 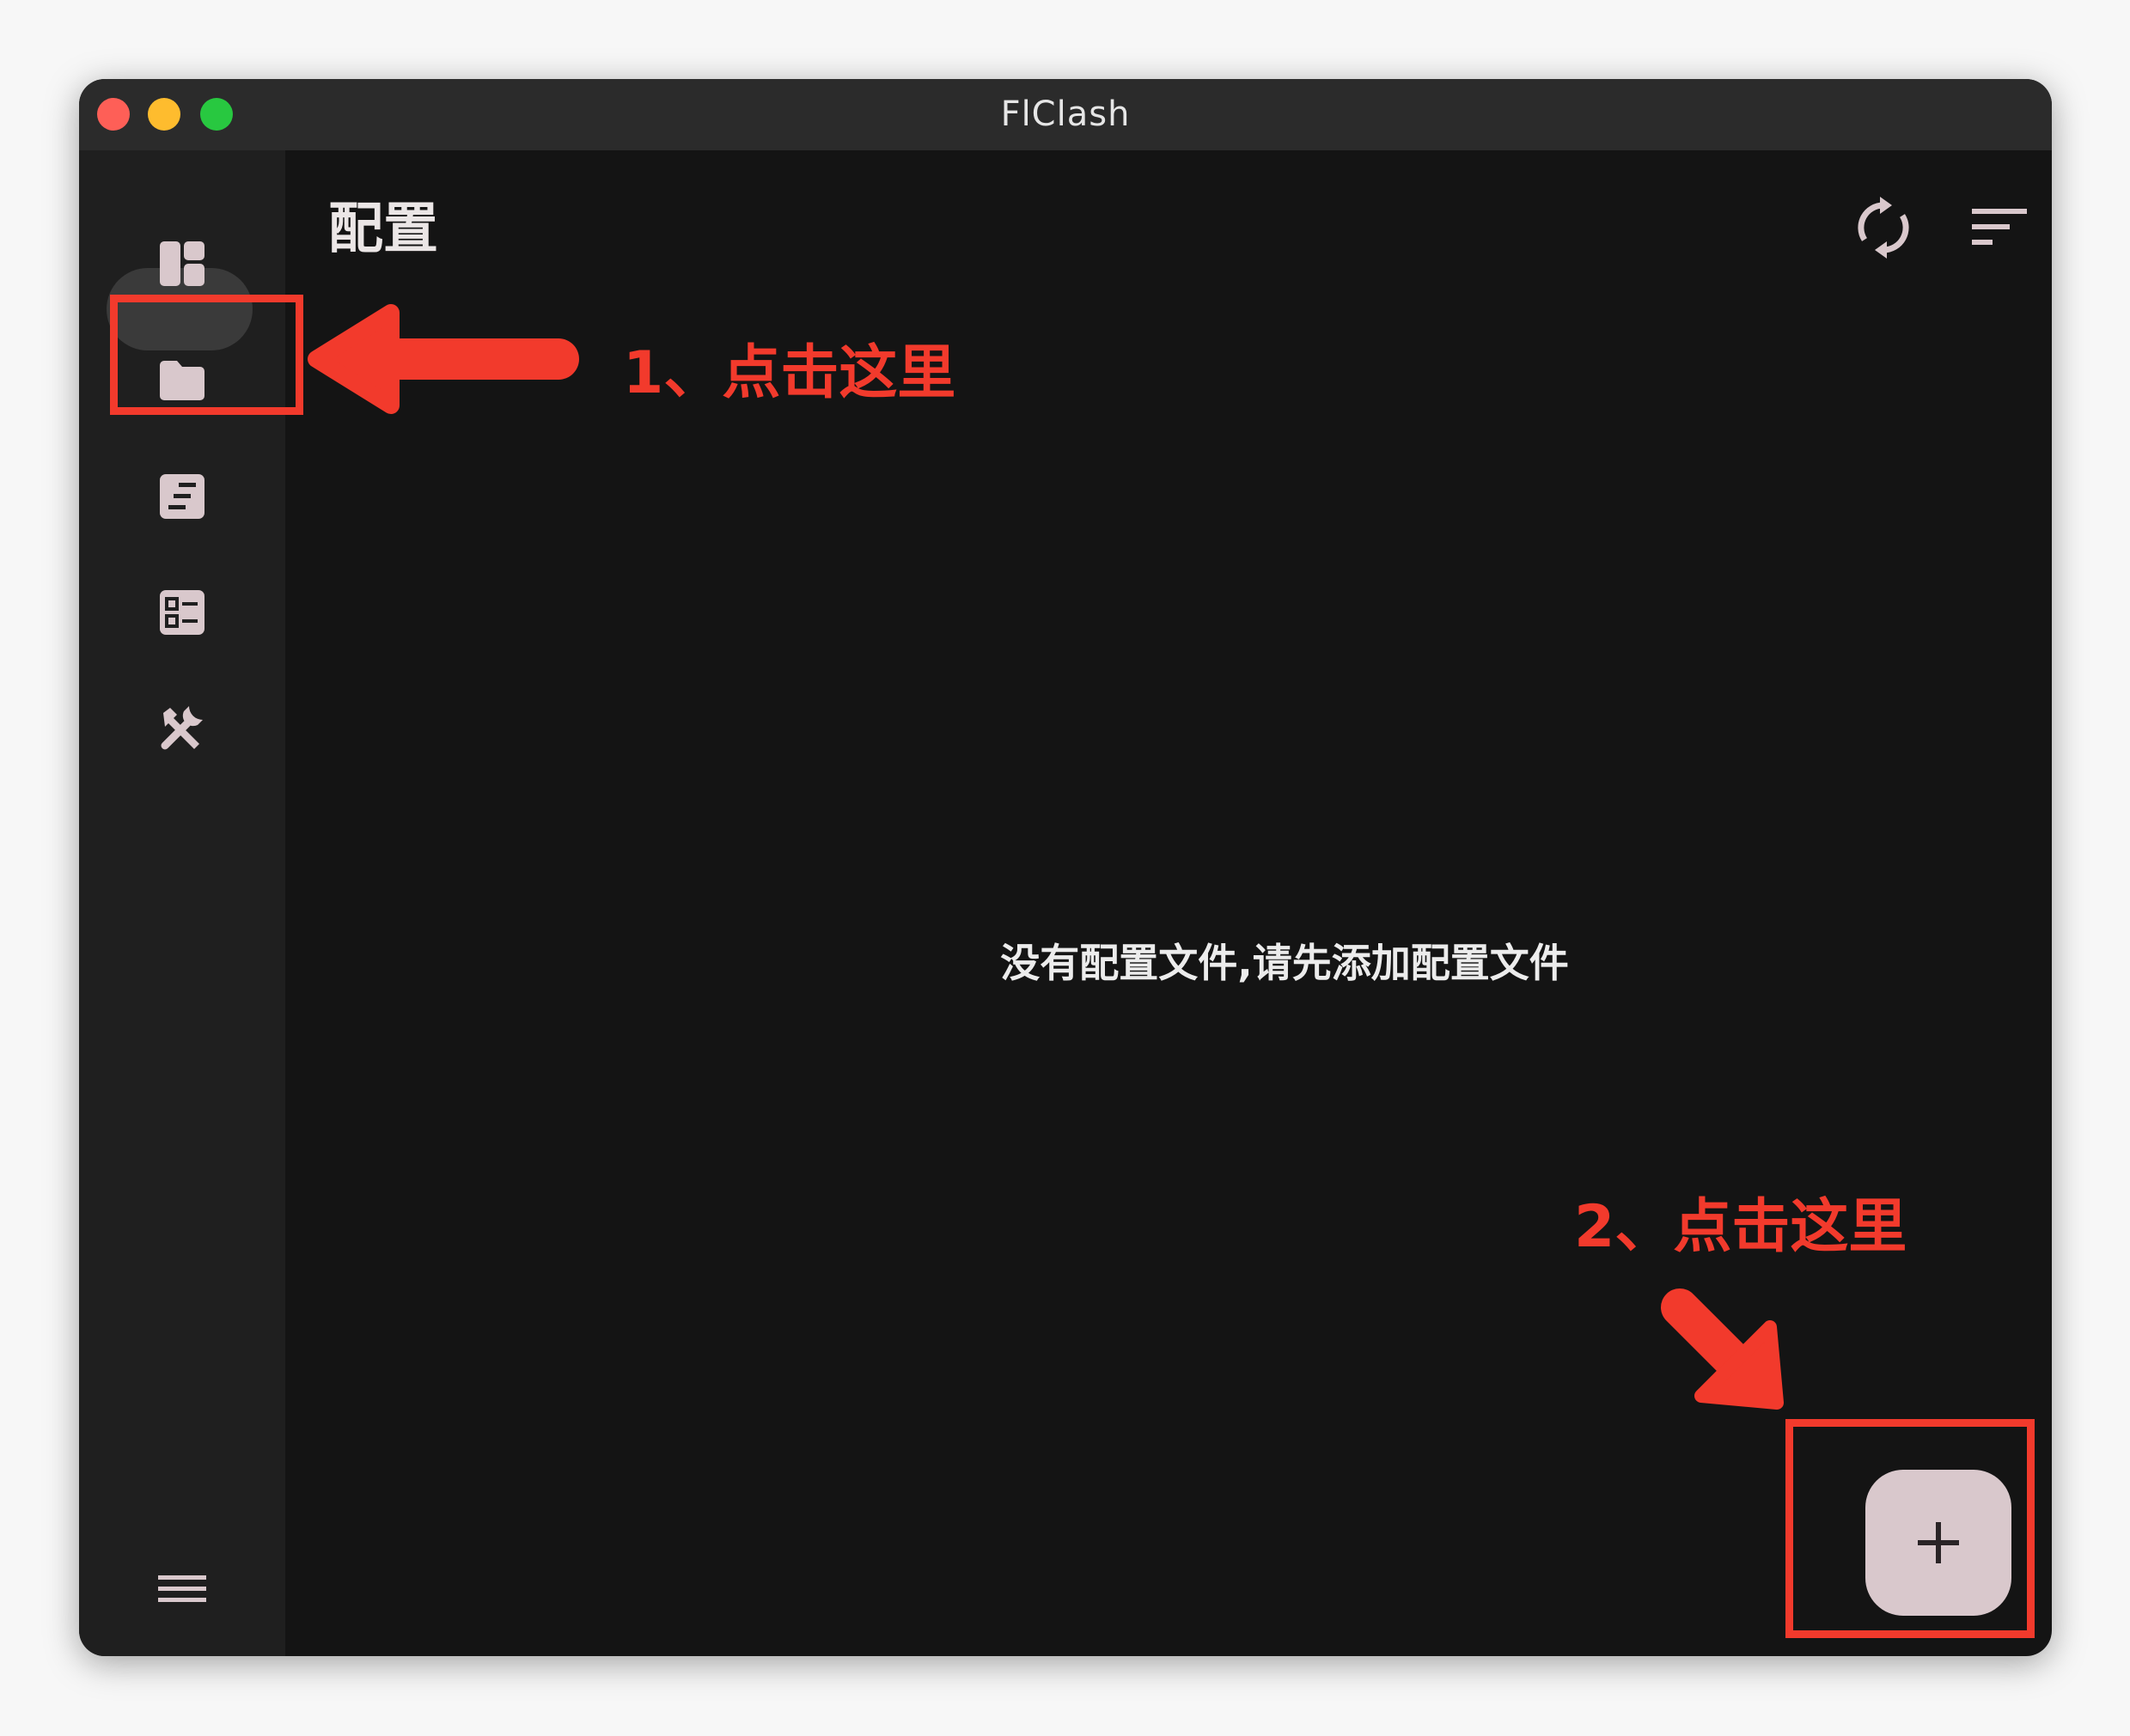 What do you see at coordinates (1284, 963) in the screenshot?
I see `empty-state-message: 没有配置文件,请先添加配置文件` at bounding box center [1284, 963].